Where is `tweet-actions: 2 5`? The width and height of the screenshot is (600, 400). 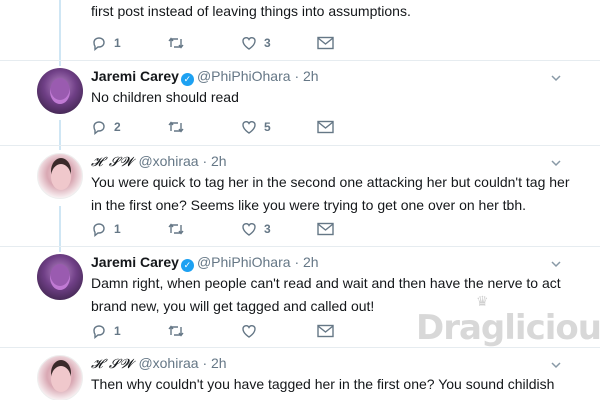
tweet-actions: 2 5 is located at coordinates (221, 127).